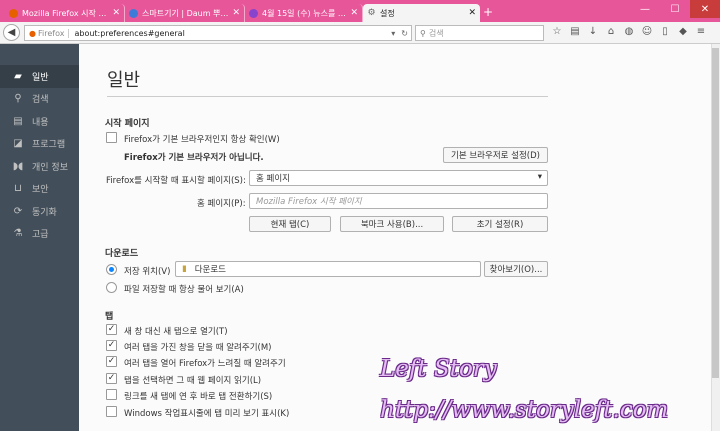 This screenshot has width=720, height=431. Describe the element at coordinates (49, 145) in the screenshot. I see `sidebar-item-label: 프로그램` at that location.